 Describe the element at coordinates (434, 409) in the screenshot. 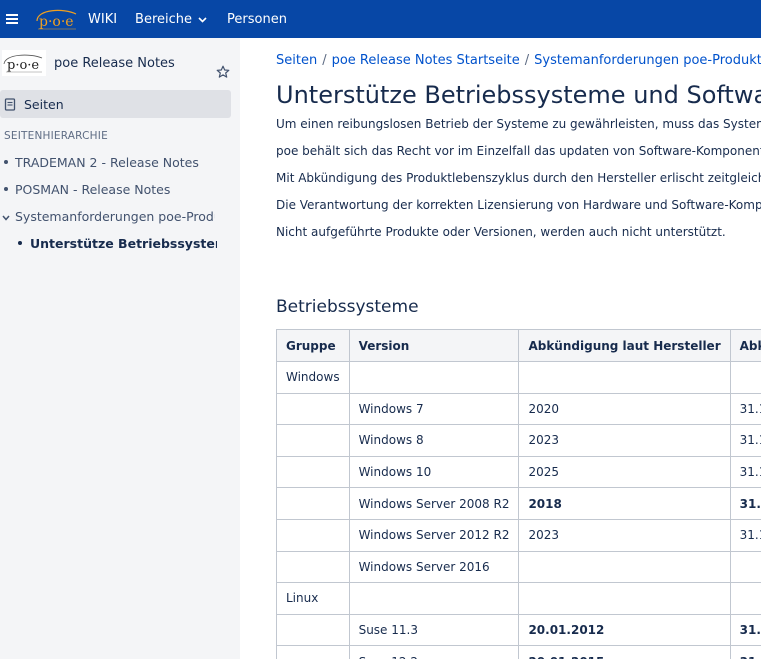

I see `table-cell: Windows 7` at that location.